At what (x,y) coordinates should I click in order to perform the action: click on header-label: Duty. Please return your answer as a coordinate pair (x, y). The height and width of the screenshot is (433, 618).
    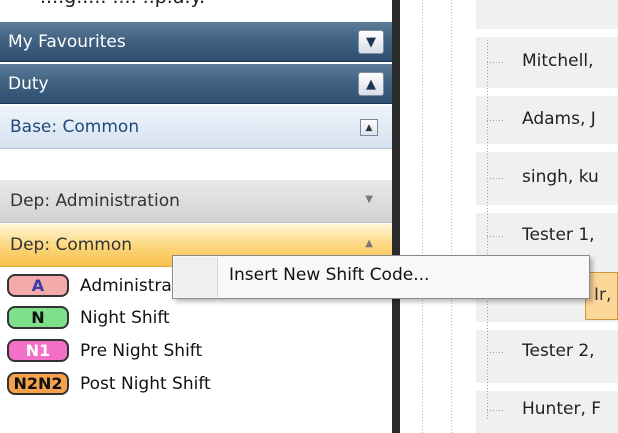
    Looking at the image, I should click on (28, 83).